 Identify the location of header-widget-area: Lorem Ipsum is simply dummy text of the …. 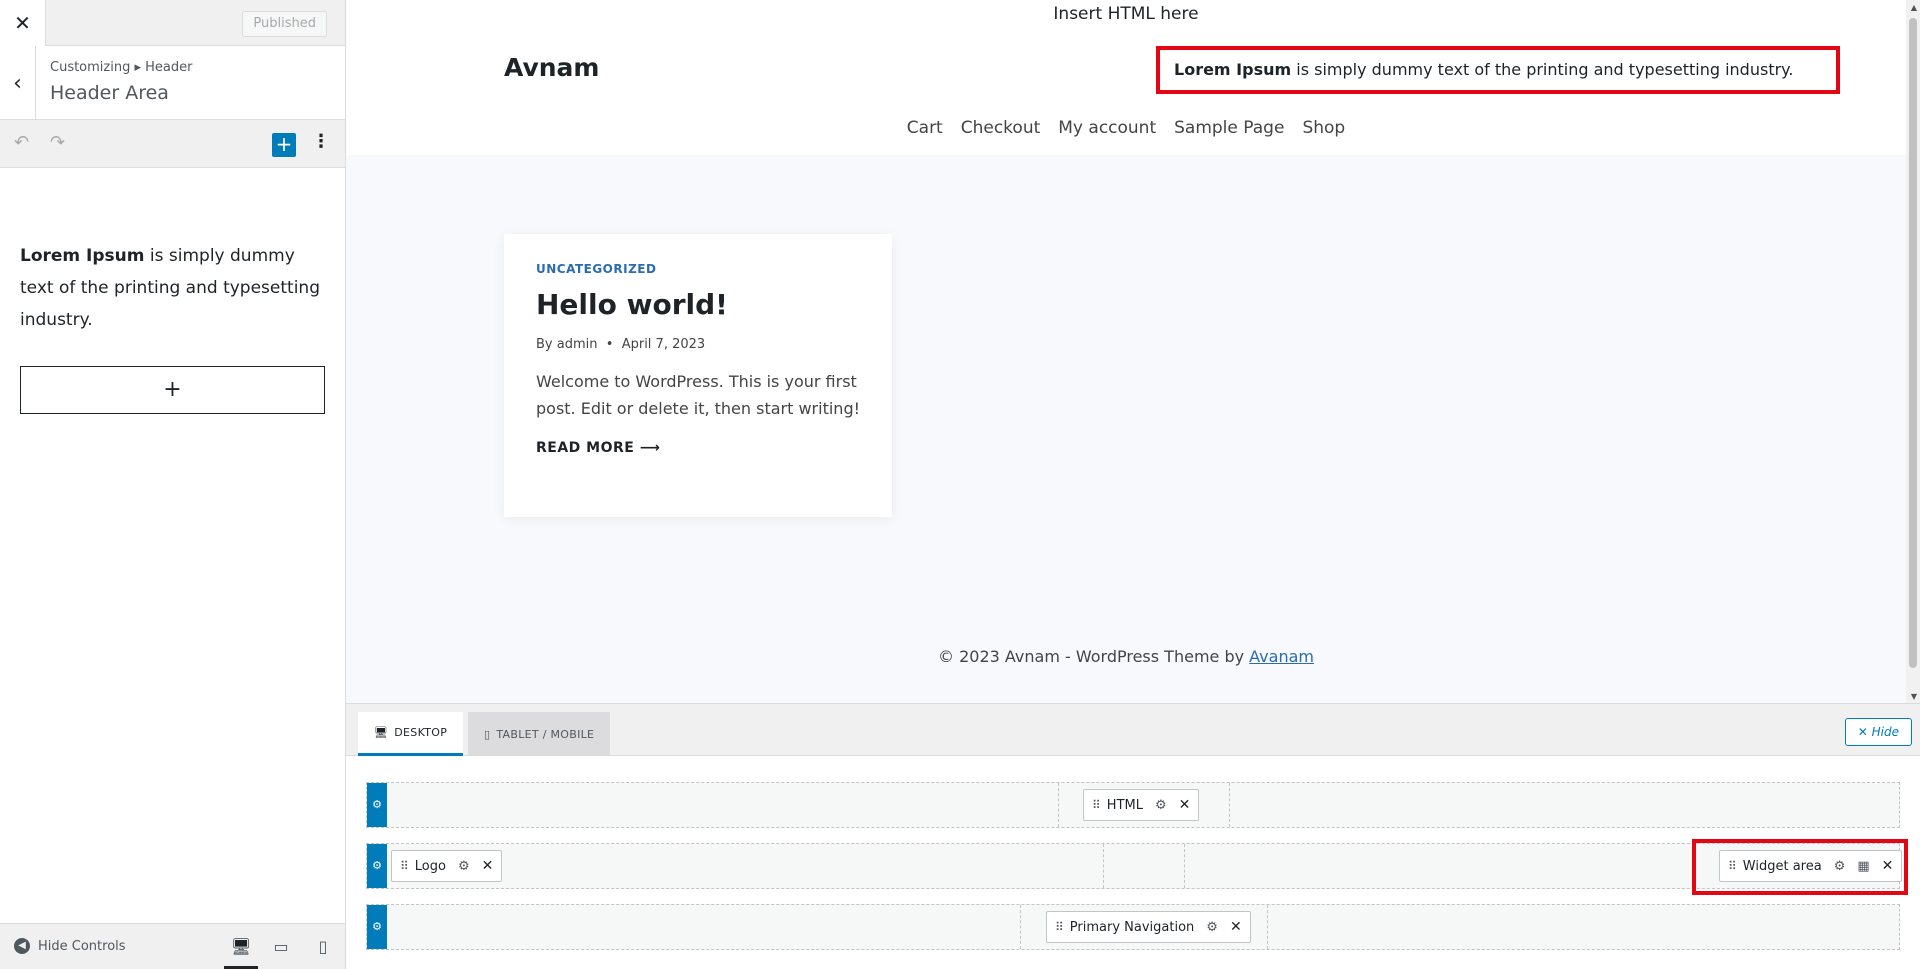
(1498, 70).